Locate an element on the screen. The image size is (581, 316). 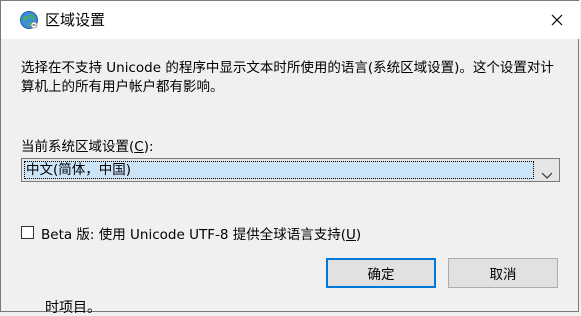
dialog-title: 区域设置 is located at coordinates (75, 20).